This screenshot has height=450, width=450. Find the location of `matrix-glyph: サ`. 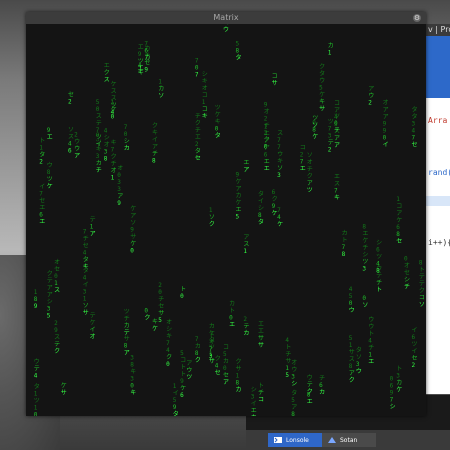

matrix-glyph: サ is located at coordinates (133, 237).